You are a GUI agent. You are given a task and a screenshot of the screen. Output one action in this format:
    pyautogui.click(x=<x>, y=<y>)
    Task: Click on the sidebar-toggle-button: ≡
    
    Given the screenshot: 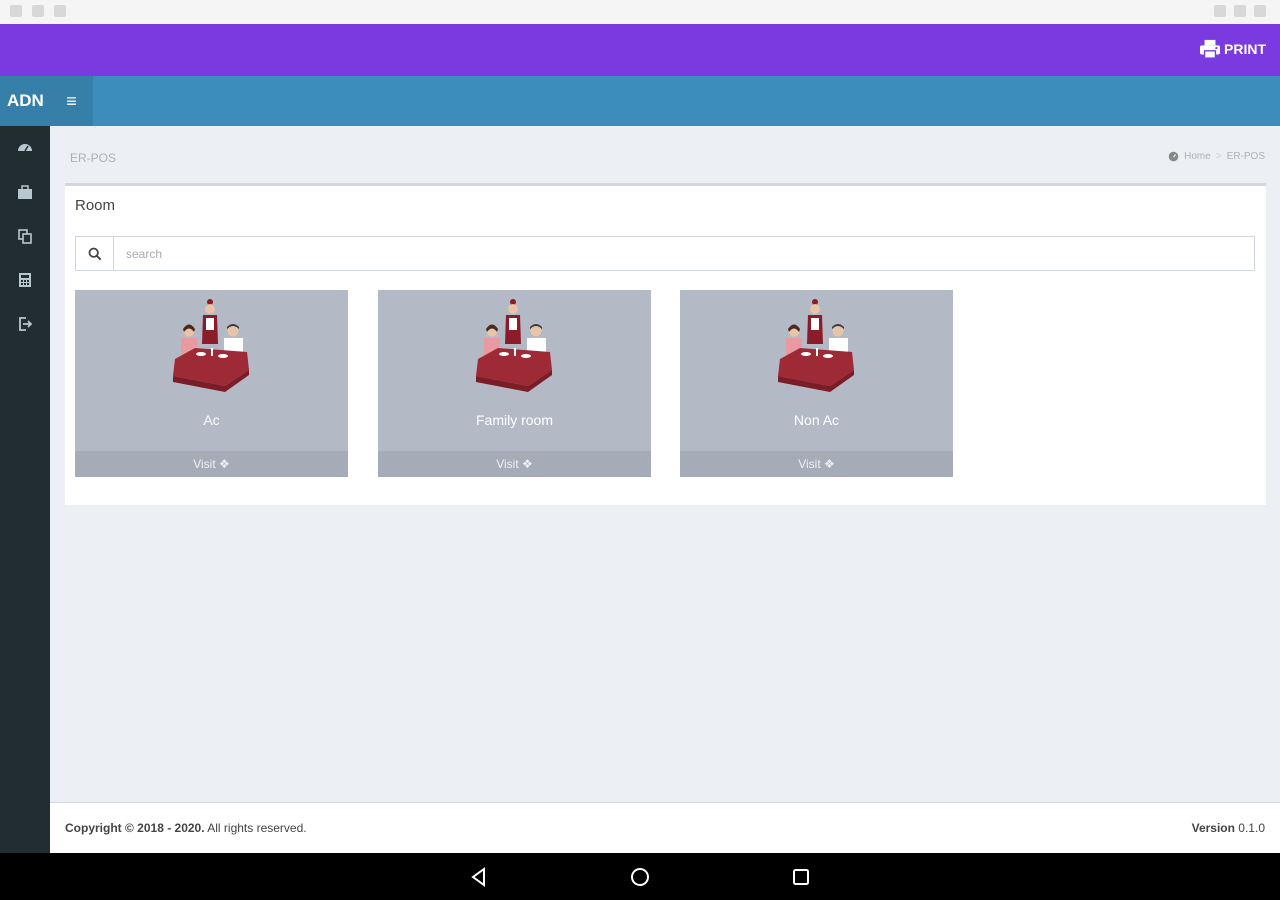 What is the action you would take?
    pyautogui.click(x=71, y=101)
    